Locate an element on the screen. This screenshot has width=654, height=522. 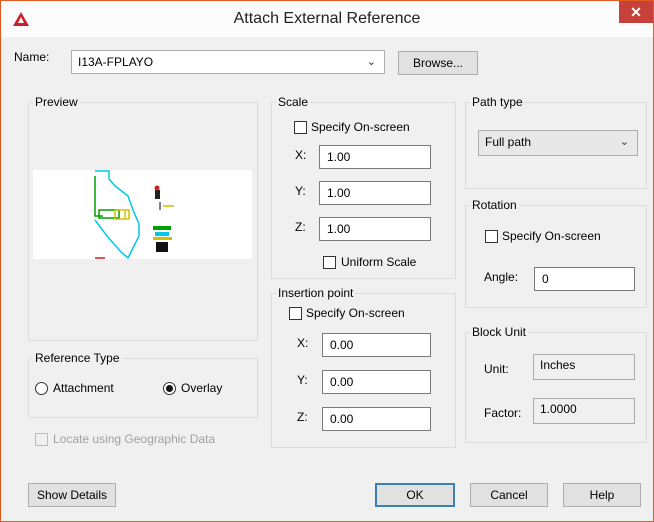
close-icon: ✕ is located at coordinates (636, 12).